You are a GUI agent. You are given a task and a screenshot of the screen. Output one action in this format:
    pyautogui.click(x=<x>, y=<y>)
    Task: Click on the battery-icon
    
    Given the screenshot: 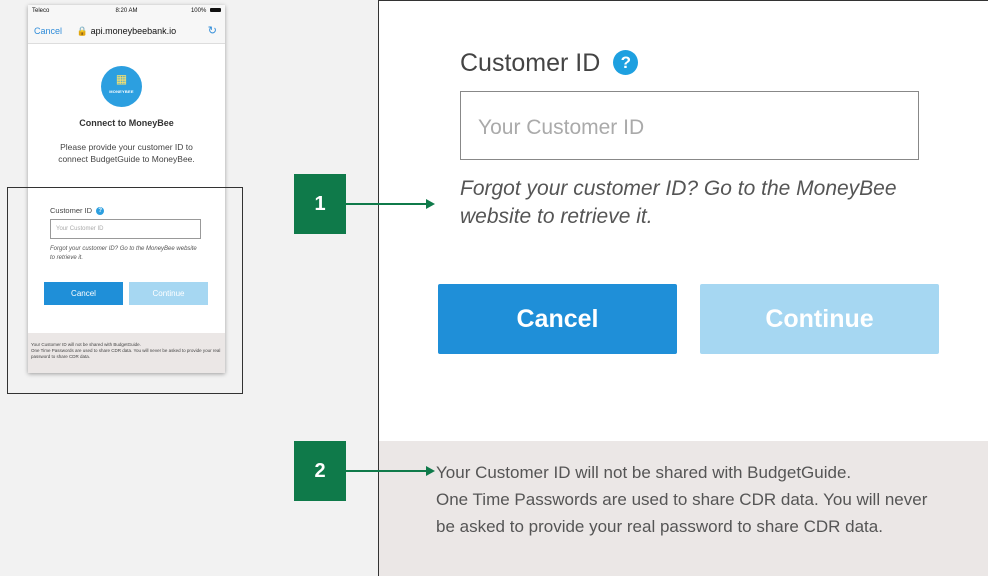 What is the action you would take?
    pyautogui.click(x=215, y=10)
    